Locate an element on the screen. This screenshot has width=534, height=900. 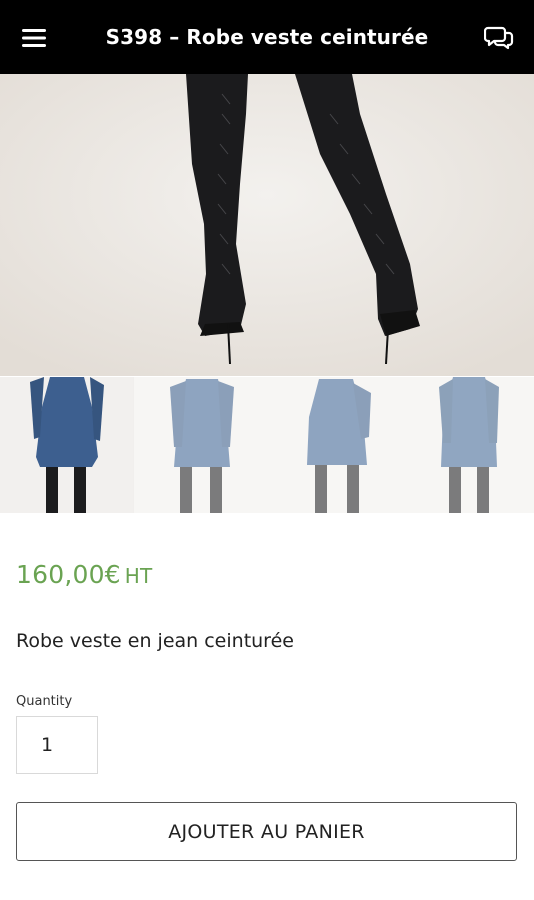
quantity-input is located at coordinates (57, 745).